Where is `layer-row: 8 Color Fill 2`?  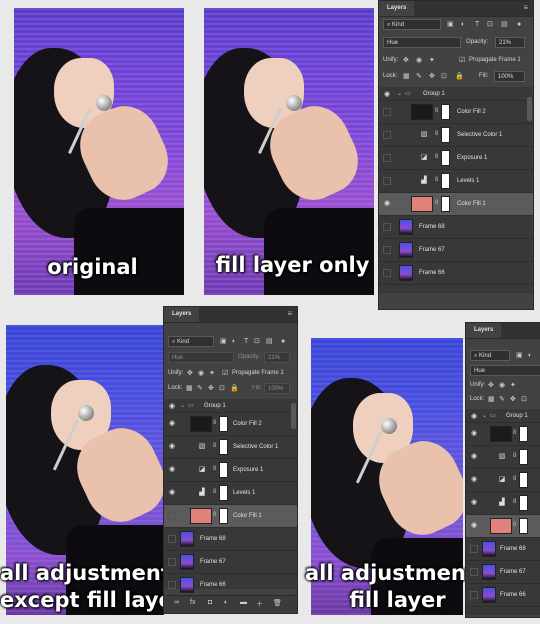
layer-row: 8 Color Fill 2 is located at coordinates (456, 112).